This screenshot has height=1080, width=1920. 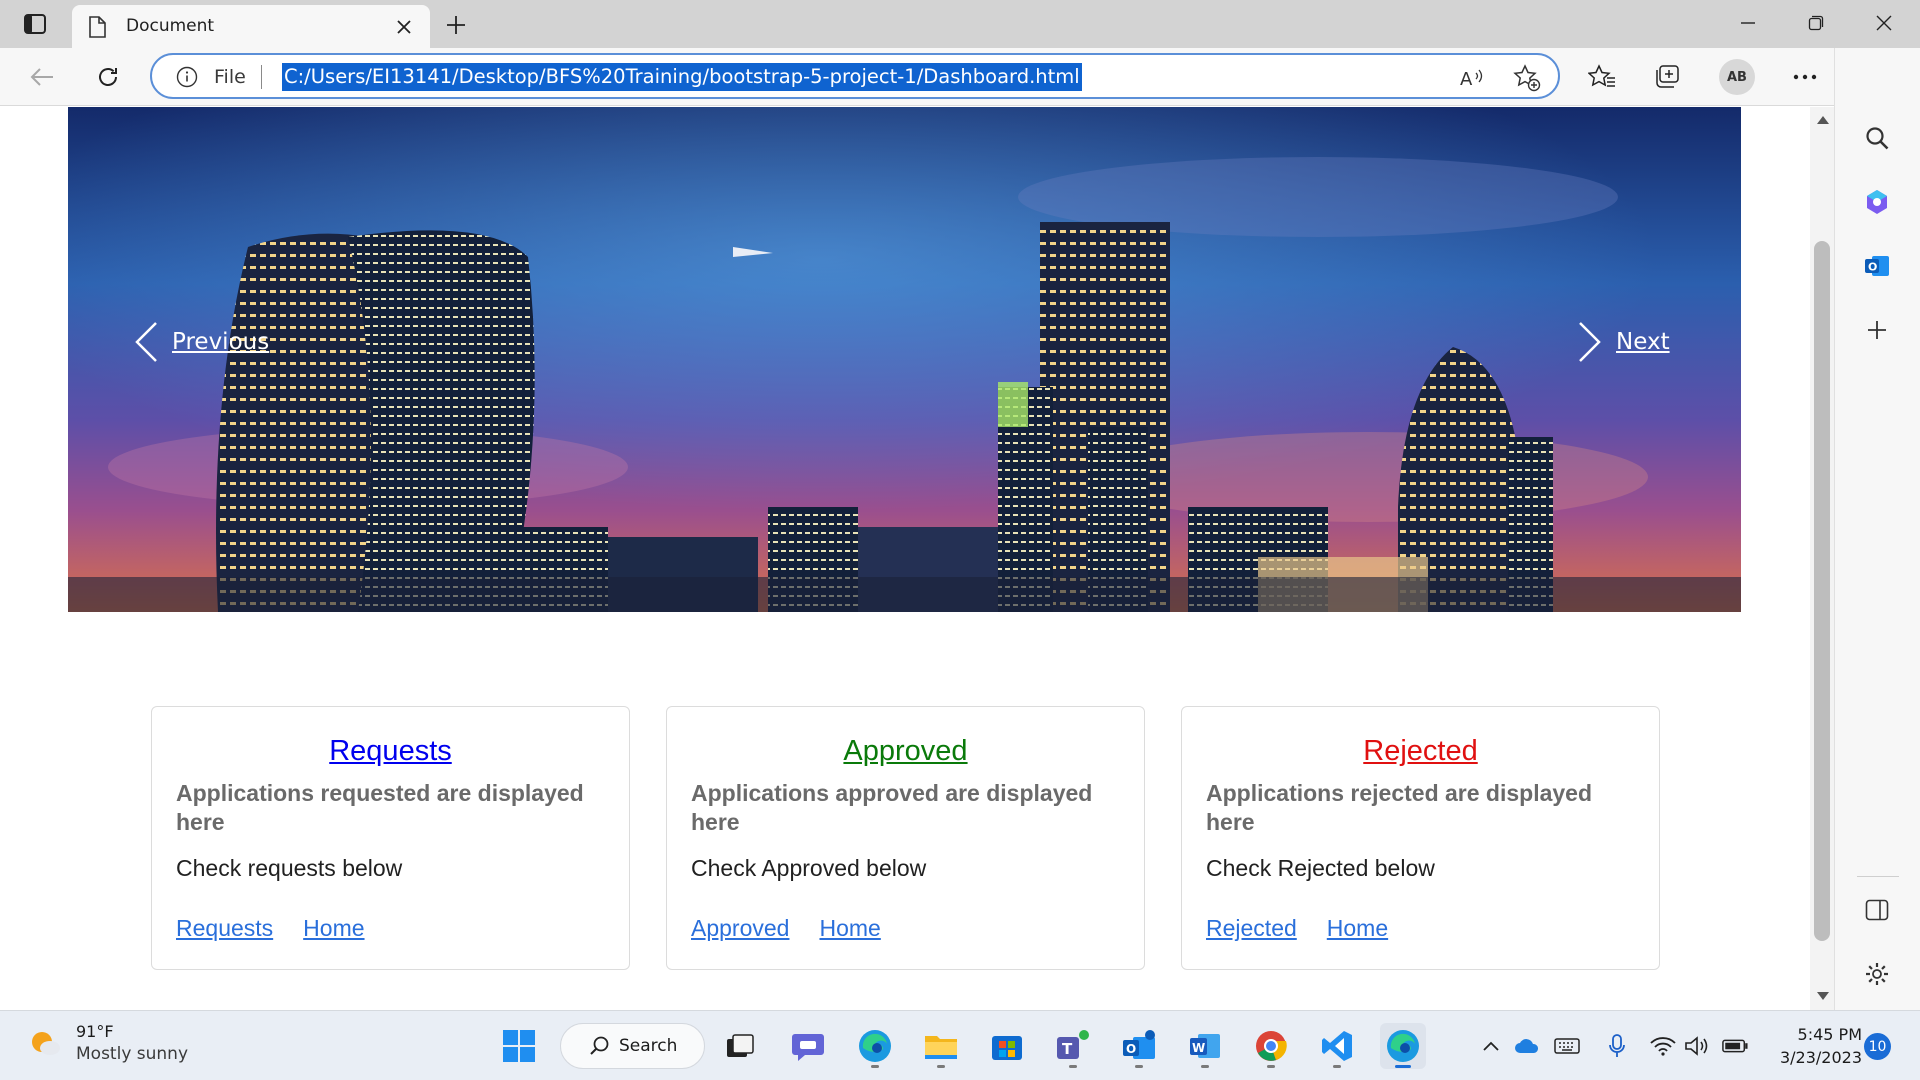 I want to click on page-scrollbar, so click(x=1822, y=558).